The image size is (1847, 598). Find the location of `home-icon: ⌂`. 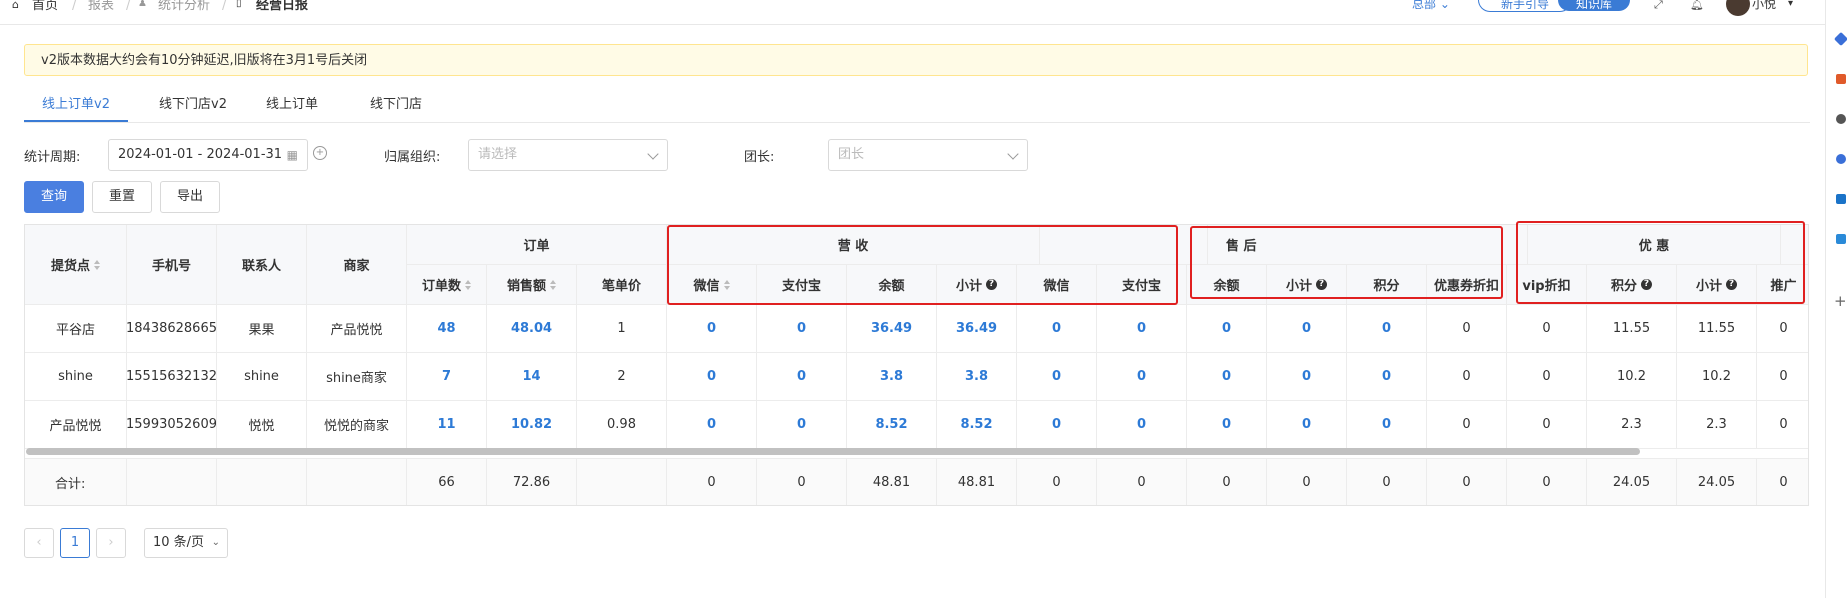

home-icon: ⌂ is located at coordinates (15, 5).